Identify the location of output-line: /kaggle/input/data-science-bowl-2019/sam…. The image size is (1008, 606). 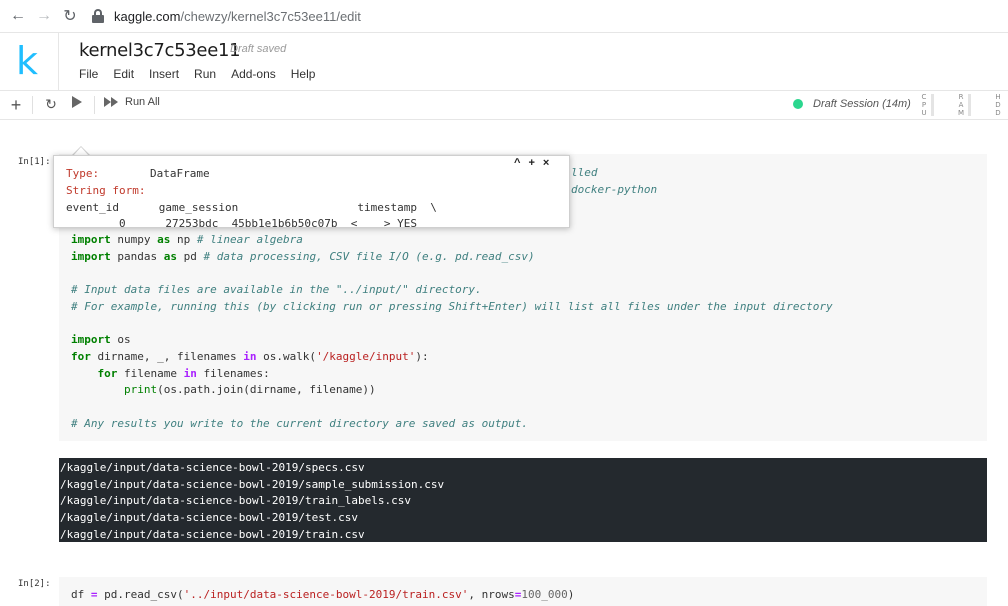
(252, 484).